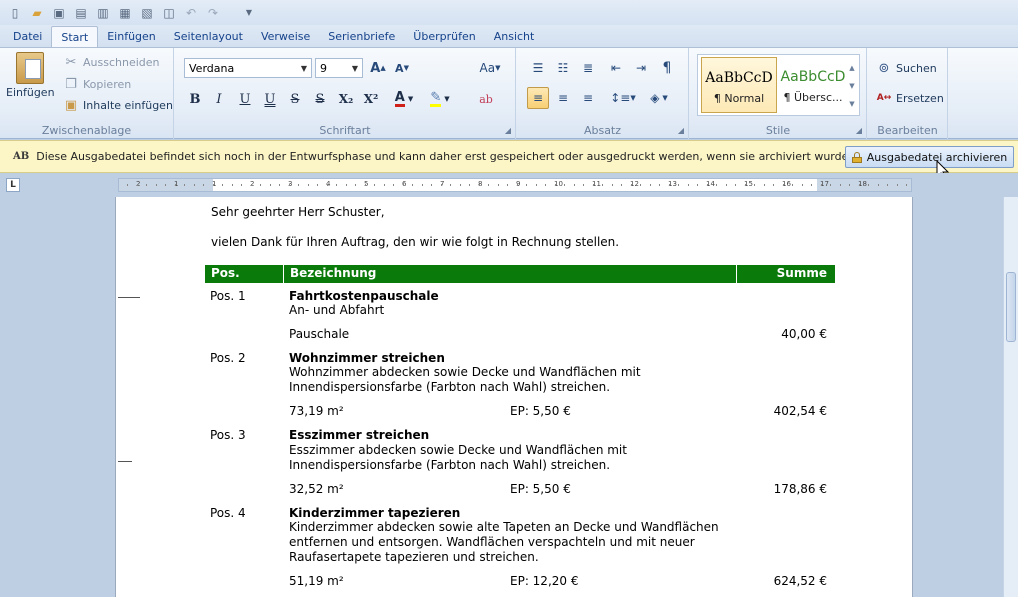 This screenshot has width=1018, height=597. I want to click on highlight-button: ✎ ▼, so click(440, 99).